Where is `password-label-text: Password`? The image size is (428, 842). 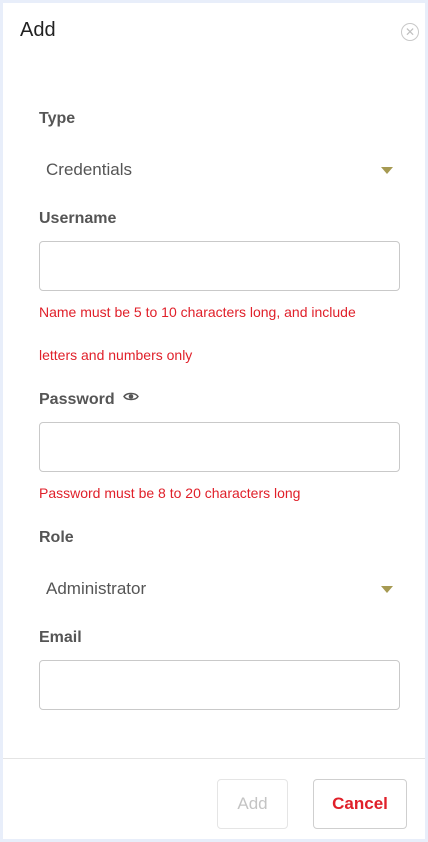 password-label-text: Password is located at coordinates (77, 400).